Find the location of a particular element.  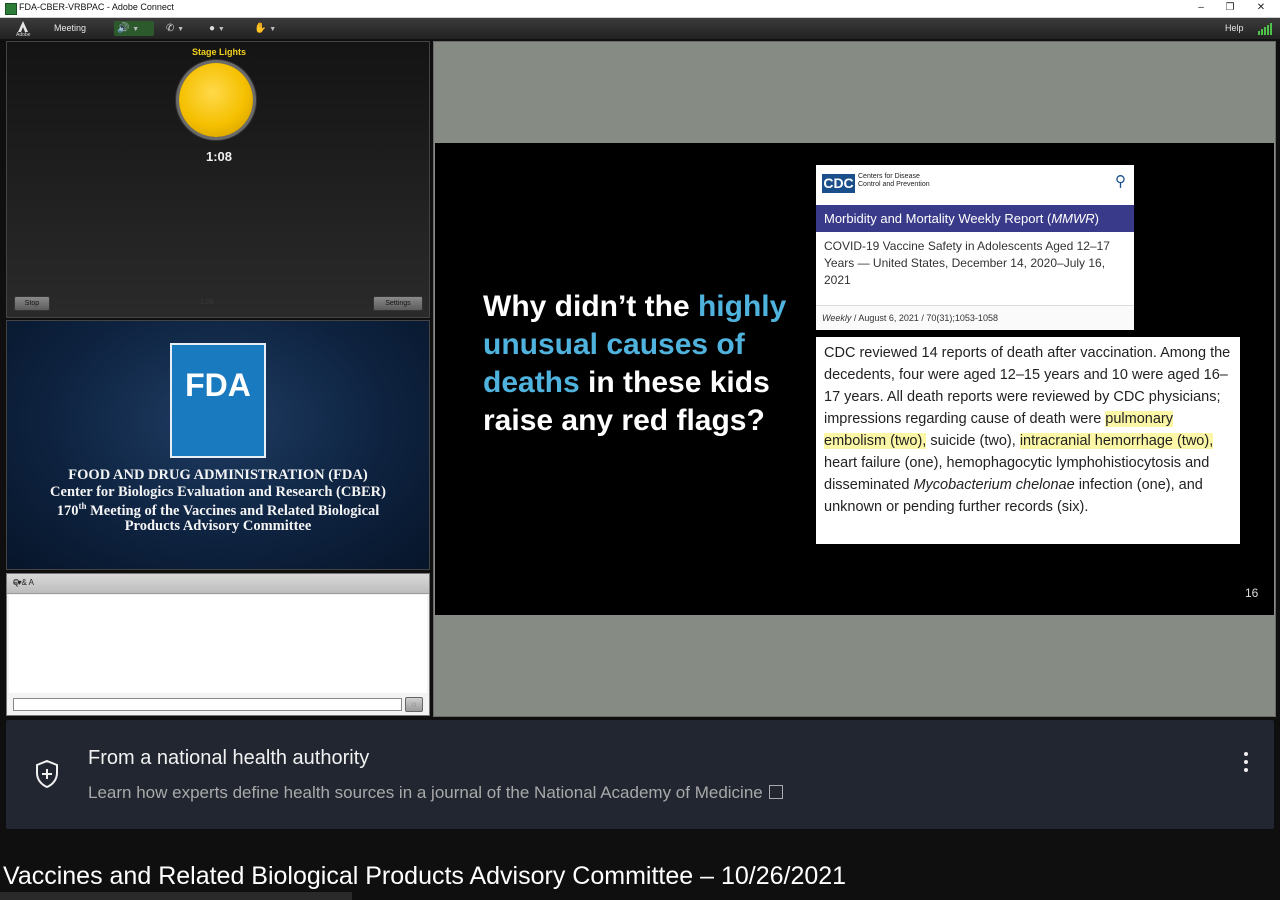

external-link-icon is located at coordinates (775, 792).